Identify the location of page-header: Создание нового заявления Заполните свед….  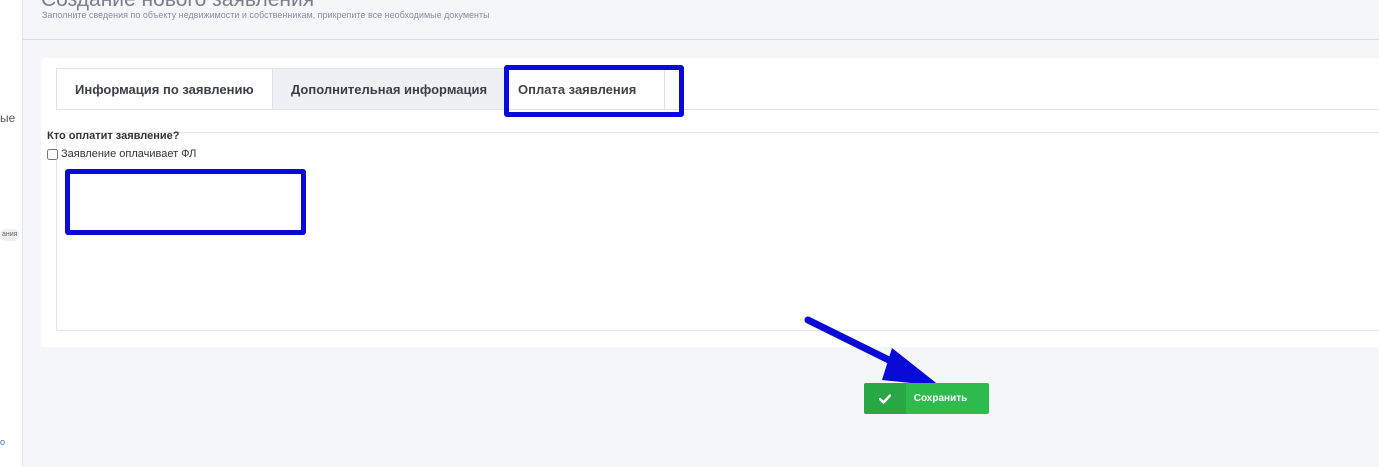
(701, 20).